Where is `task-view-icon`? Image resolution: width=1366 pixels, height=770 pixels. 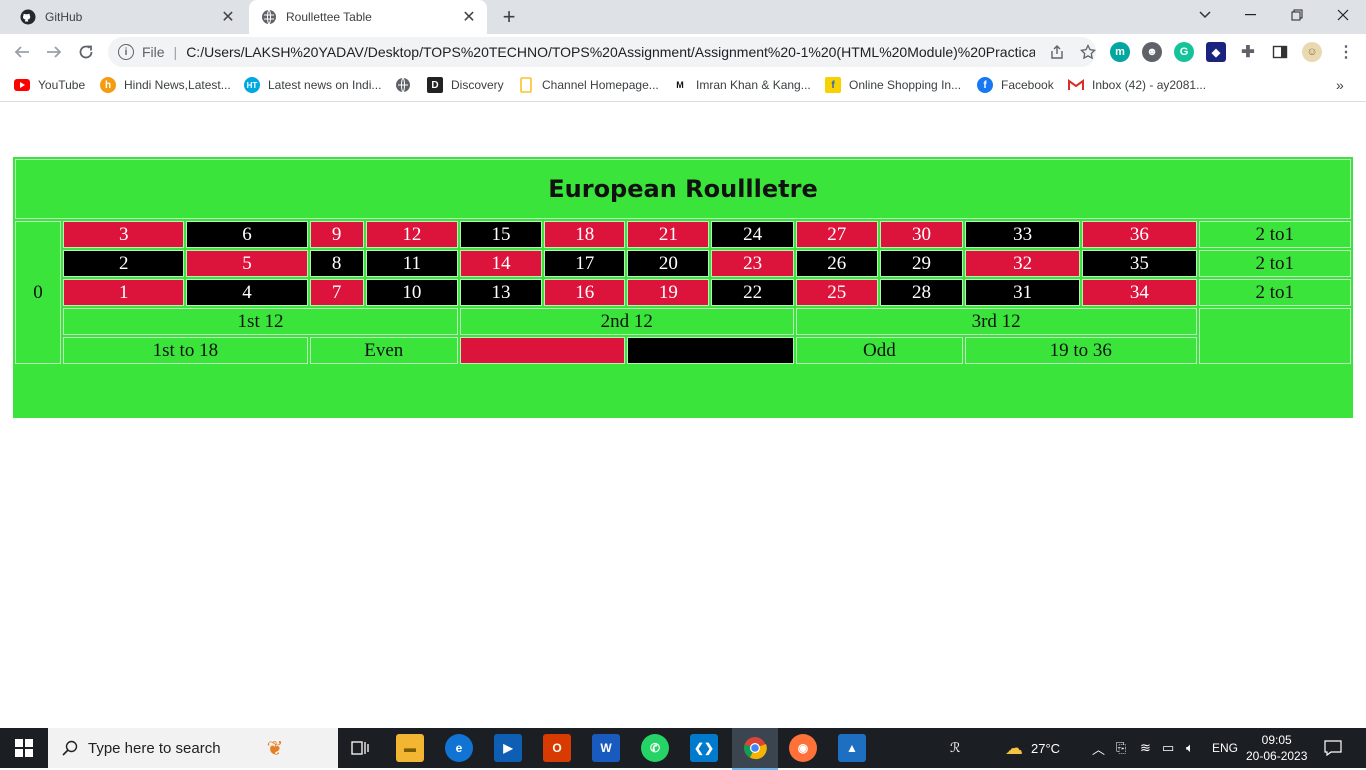
task-view-icon is located at coordinates (360, 748).